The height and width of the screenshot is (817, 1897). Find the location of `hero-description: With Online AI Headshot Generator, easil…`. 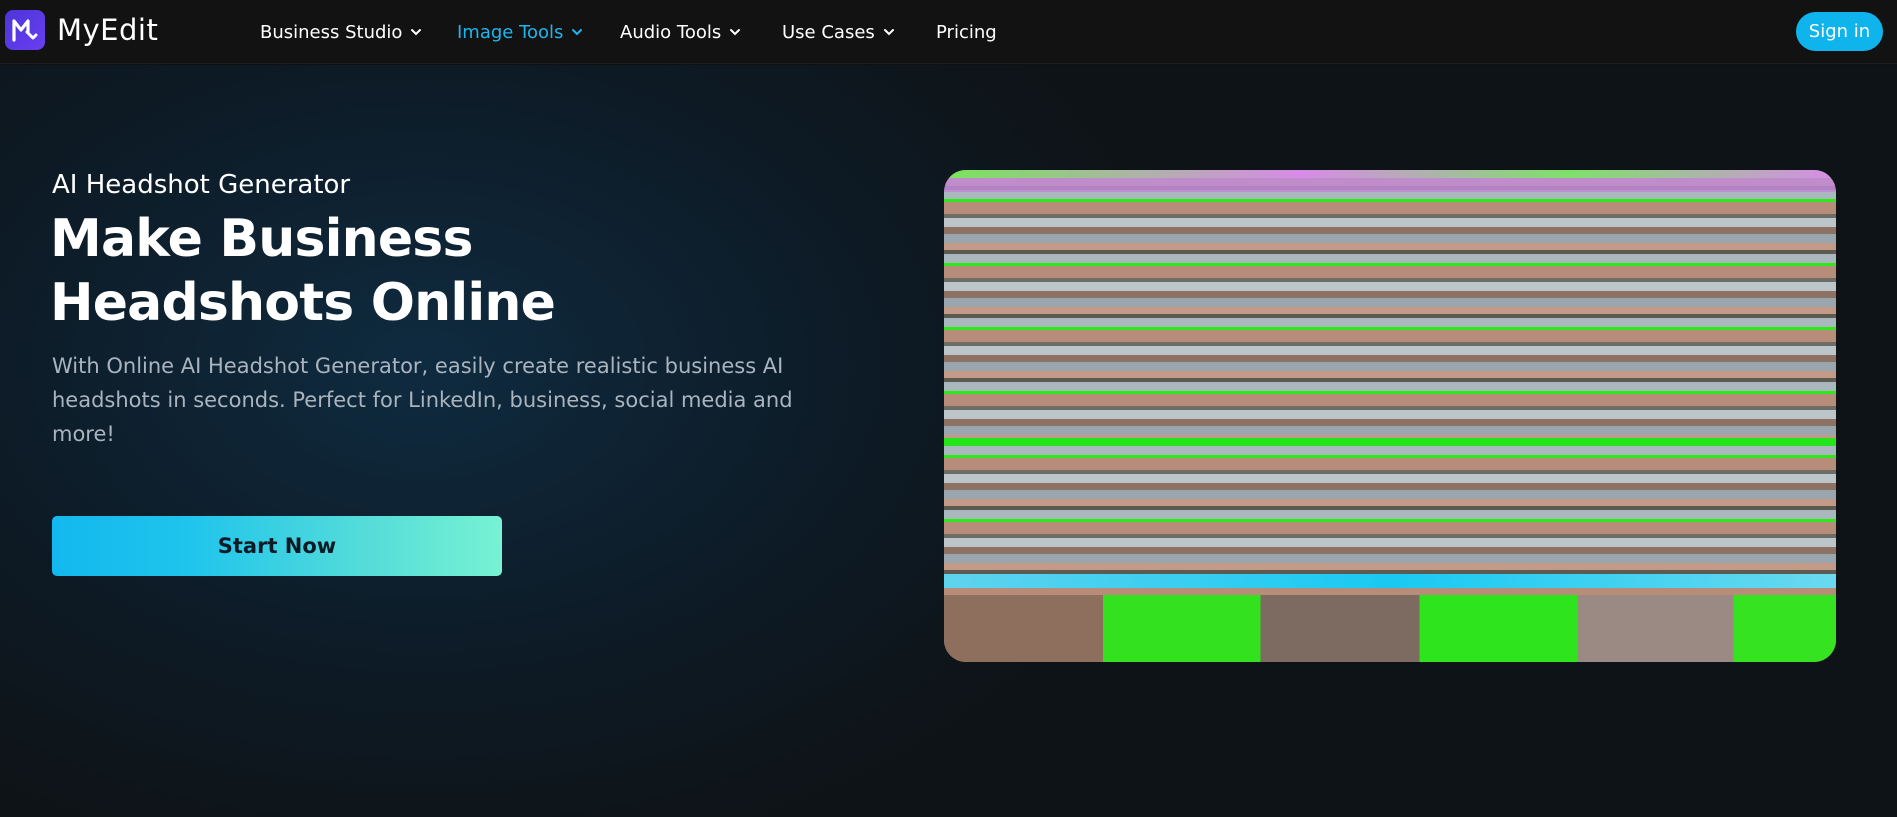

hero-description: With Online AI Headshot Generator, easil… is located at coordinates (422, 400).